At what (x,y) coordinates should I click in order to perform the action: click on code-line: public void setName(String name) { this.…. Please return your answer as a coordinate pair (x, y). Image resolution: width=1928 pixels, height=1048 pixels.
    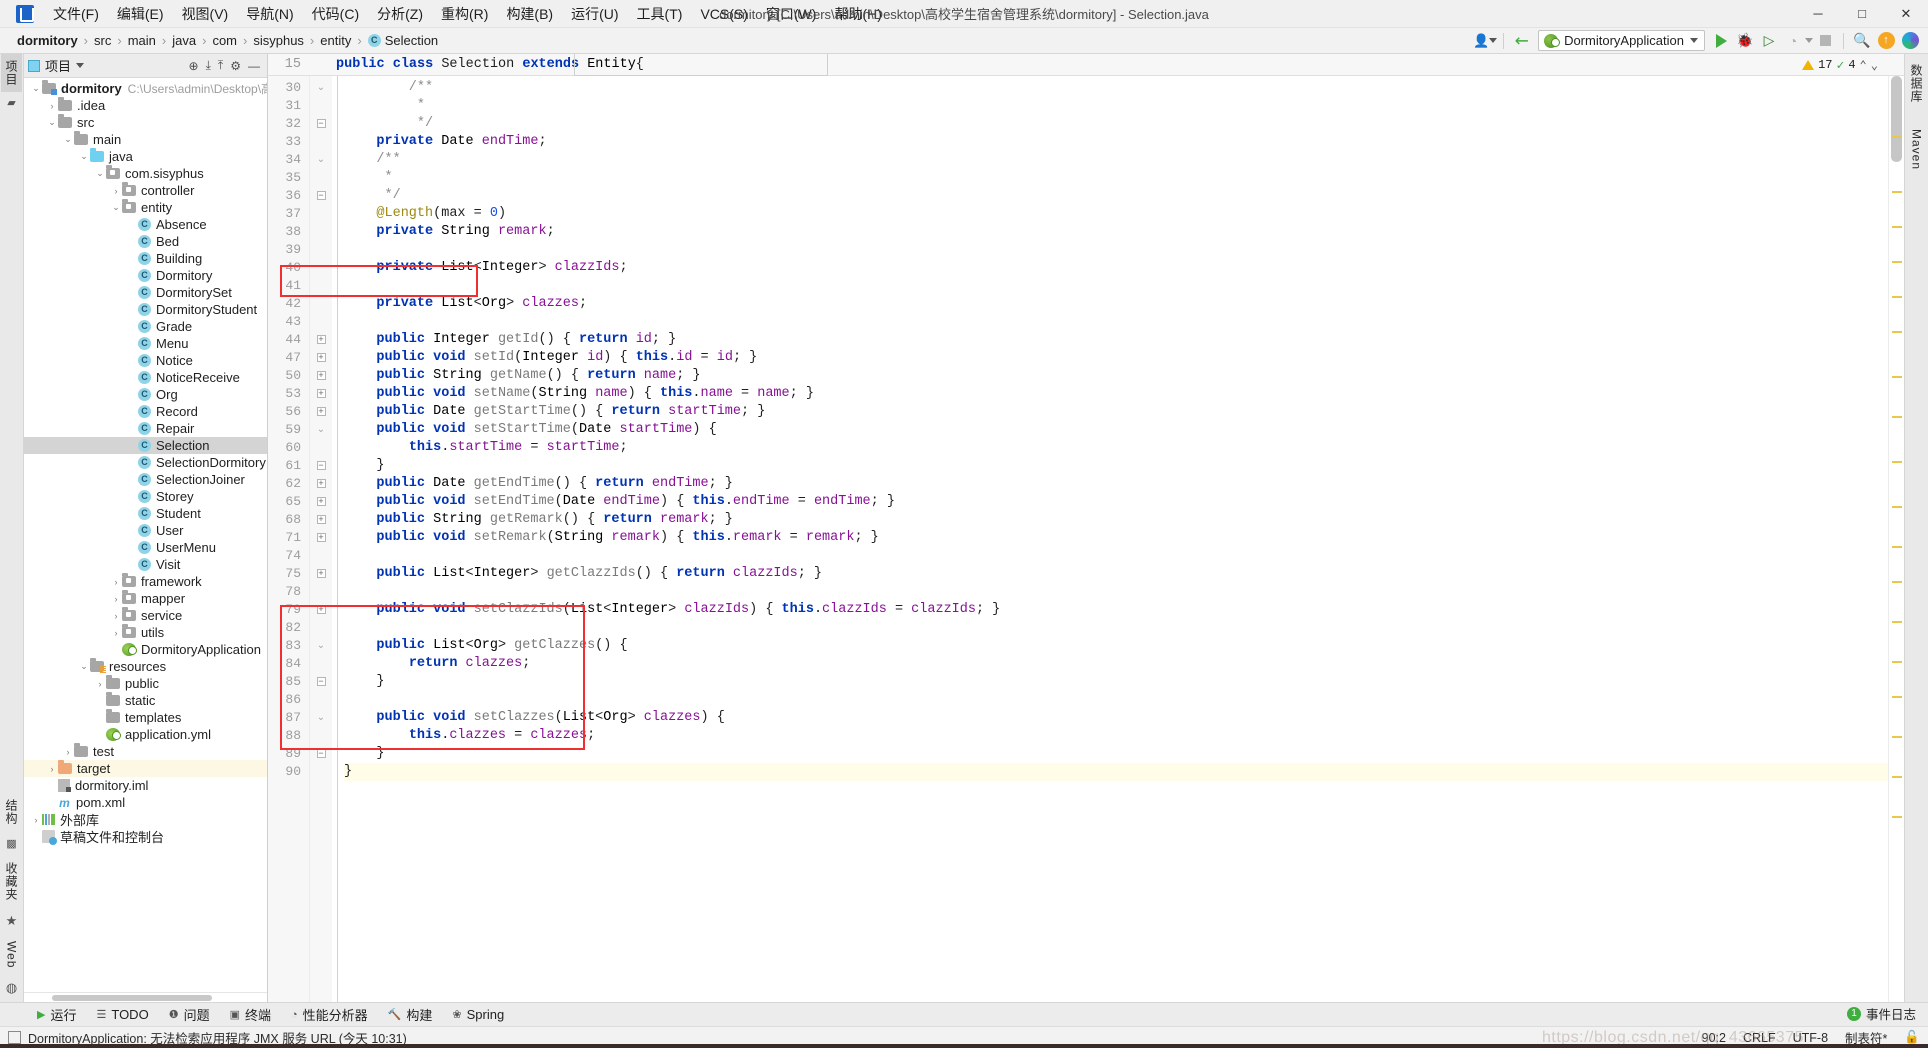
    Looking at the image, I should click on (1116, 394).